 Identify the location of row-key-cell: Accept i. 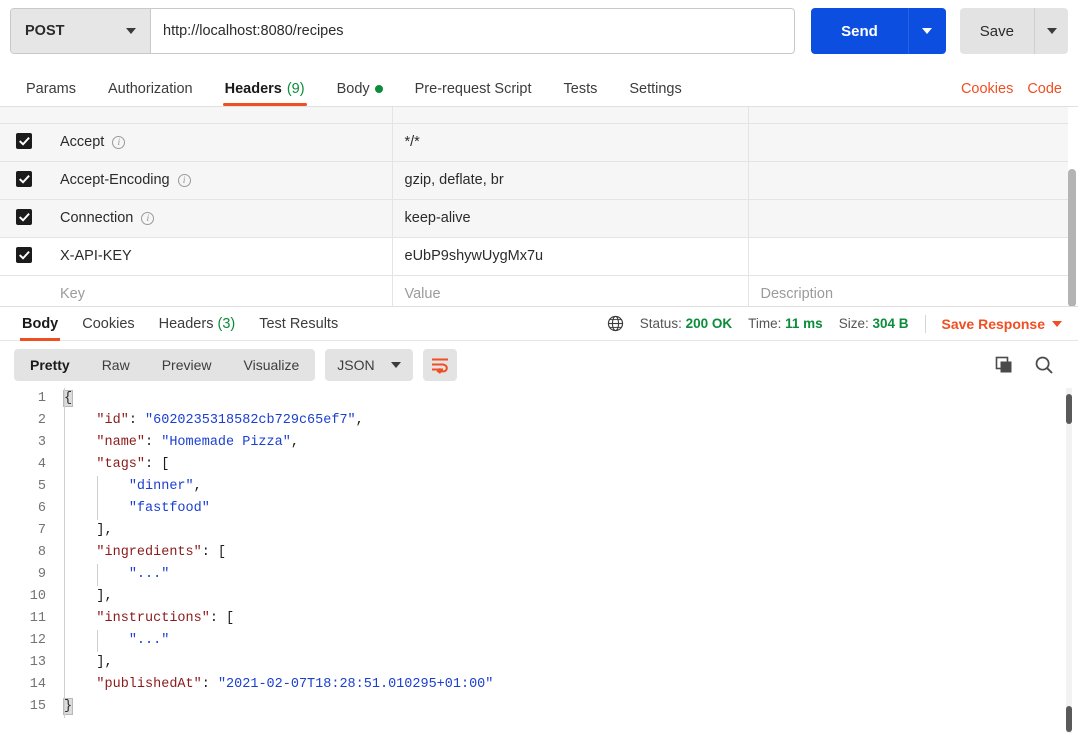
(220, 142).